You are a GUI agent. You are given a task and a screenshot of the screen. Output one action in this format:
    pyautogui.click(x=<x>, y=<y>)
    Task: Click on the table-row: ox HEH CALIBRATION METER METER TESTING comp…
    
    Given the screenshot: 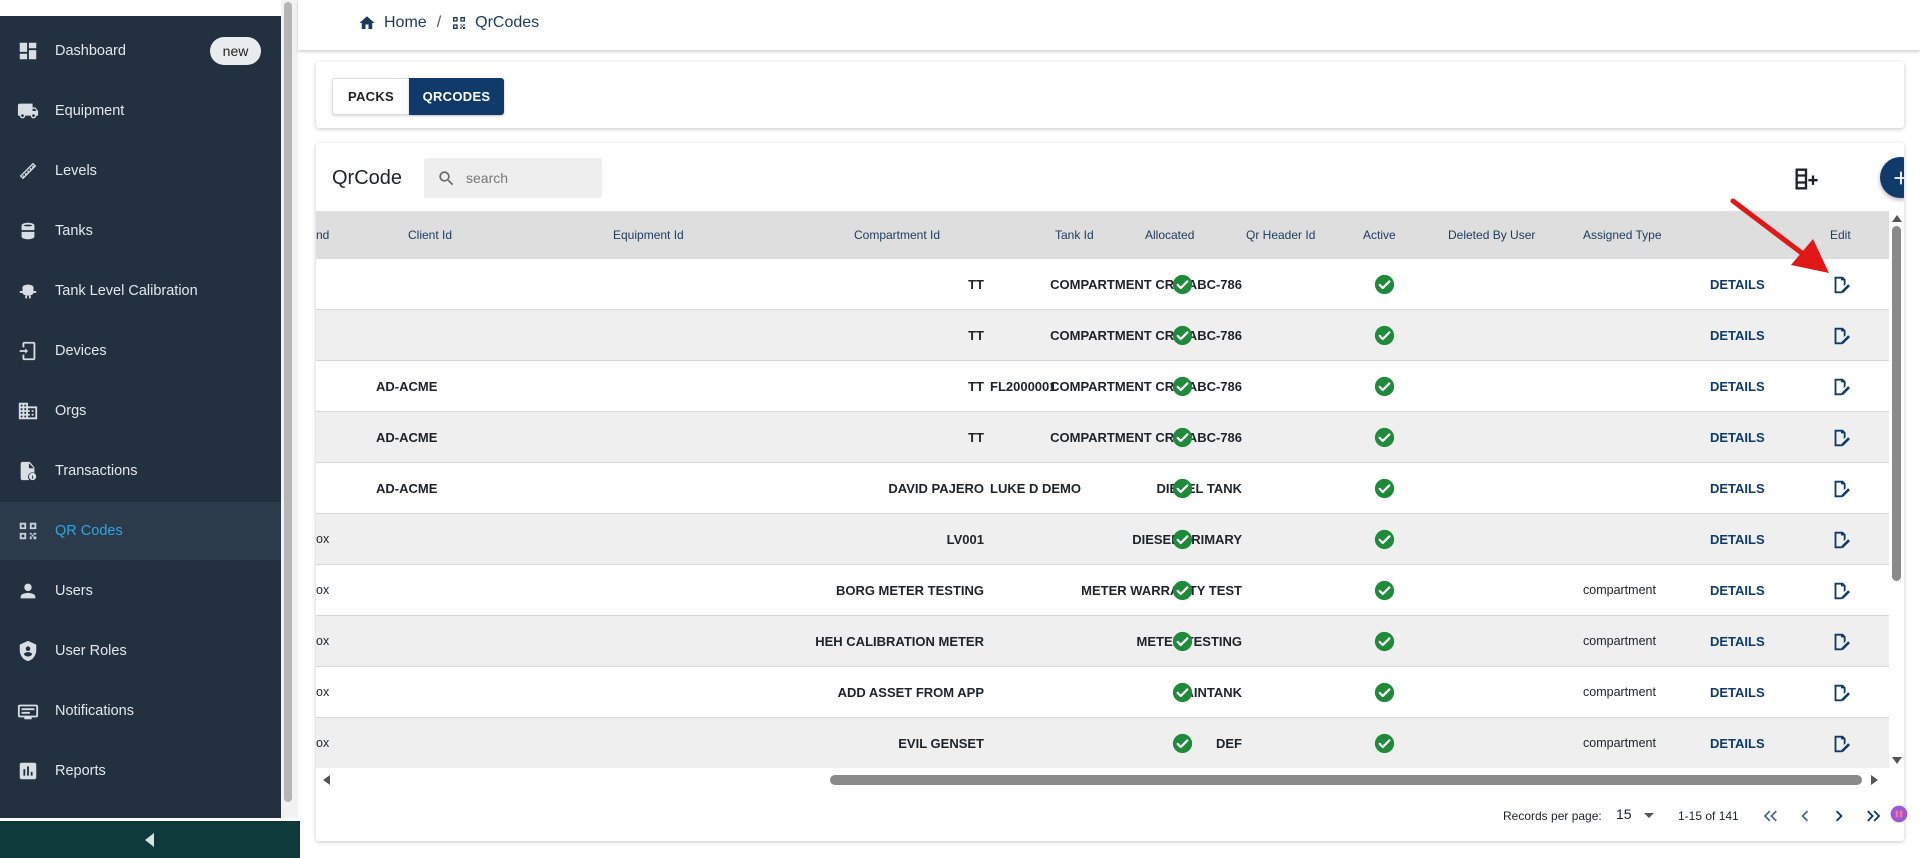 What is the action you would take?
    pyautogui.click(x=1102, y=641)
    